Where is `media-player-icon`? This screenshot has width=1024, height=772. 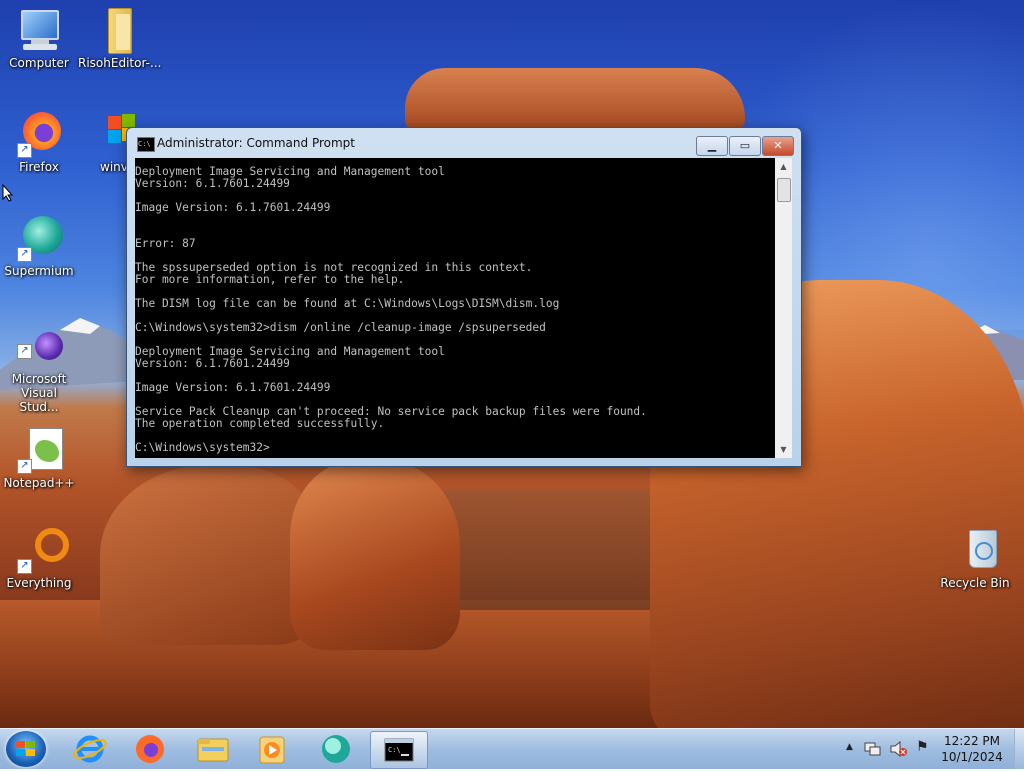
media-player-icon is located at coordinates (272, 750).